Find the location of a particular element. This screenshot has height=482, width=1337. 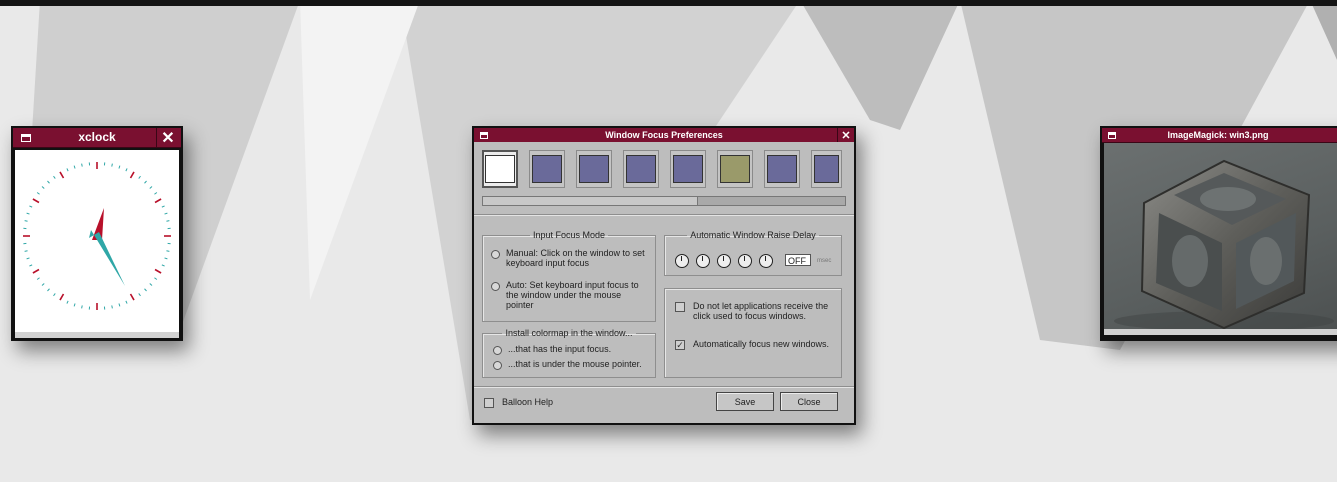

imagemagick-titlebar: ImageMagick: win3.png is located at coordinates (1219, 135).